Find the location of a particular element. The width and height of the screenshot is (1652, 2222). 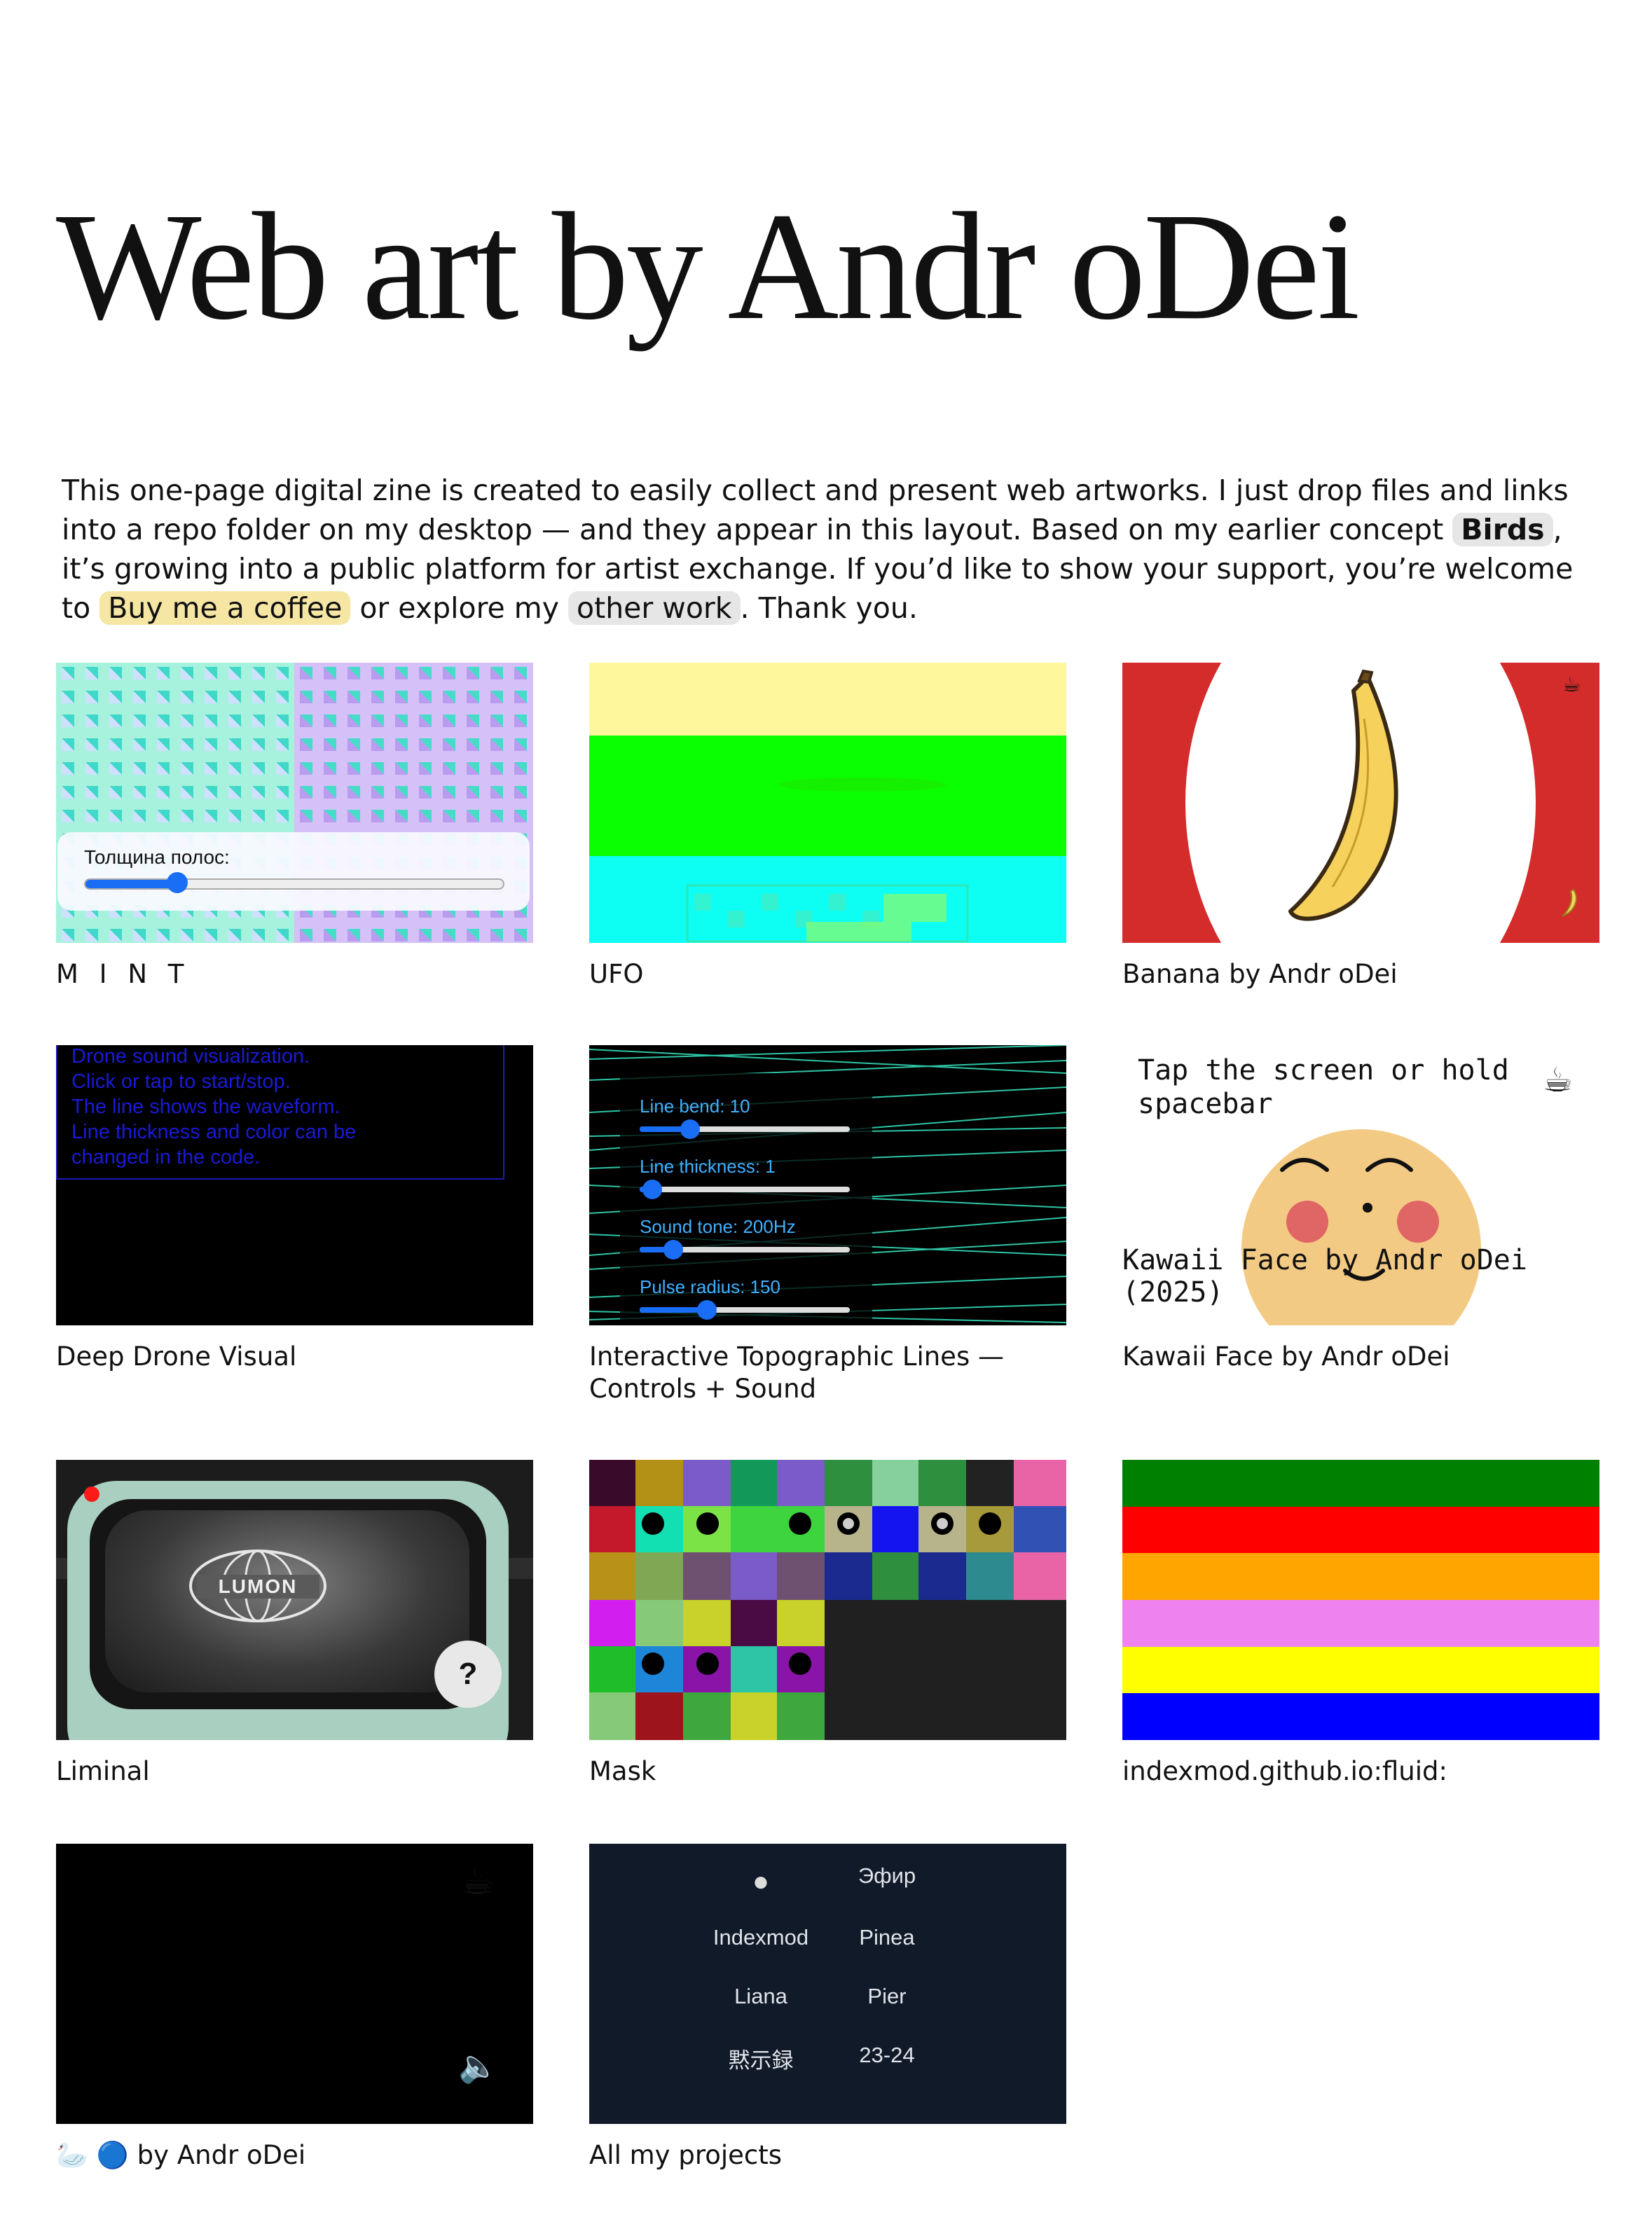

card-caption: 🦢 🔵 by Andr oDei is located at coordinates (294, 2155).